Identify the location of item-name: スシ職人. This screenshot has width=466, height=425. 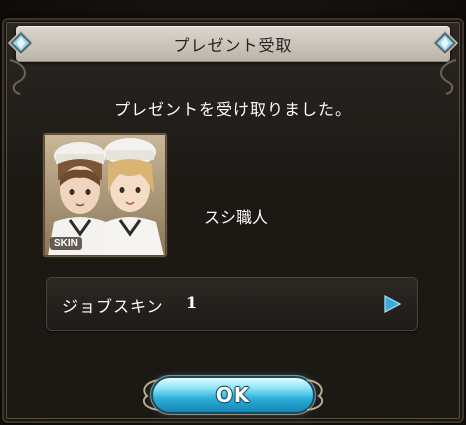
(236, 217).